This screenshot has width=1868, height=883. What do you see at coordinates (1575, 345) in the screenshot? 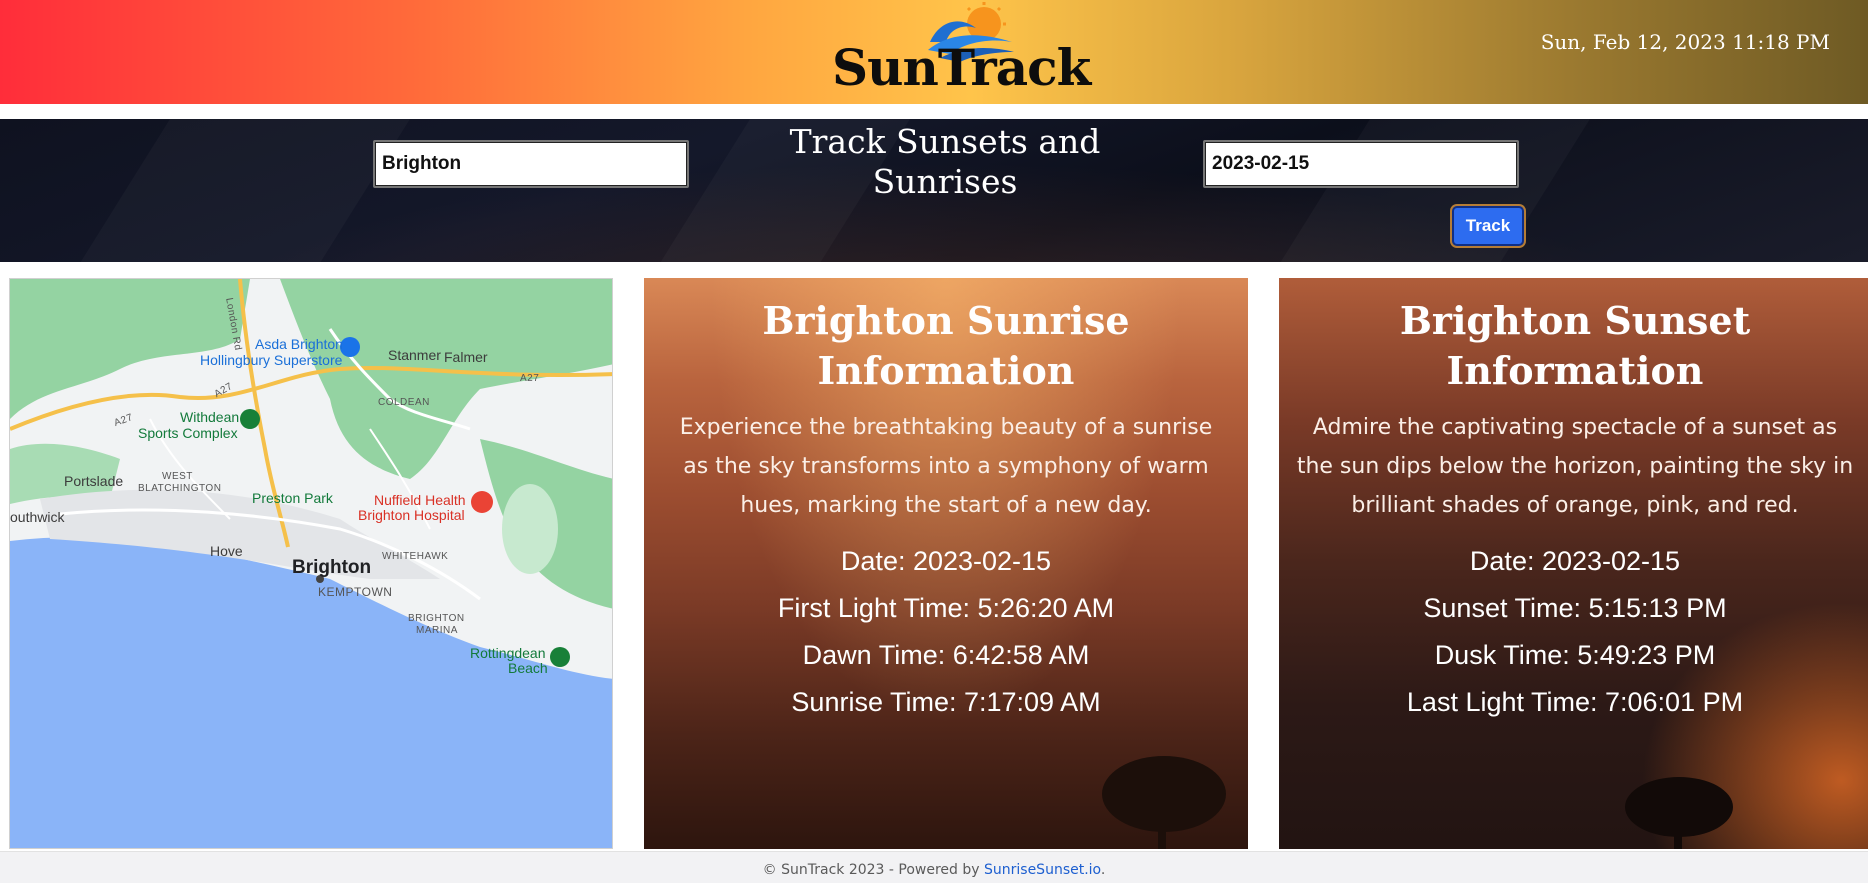
I see `sunset-title: Brighton Sunset Information` at bounding box center [1575, 345].